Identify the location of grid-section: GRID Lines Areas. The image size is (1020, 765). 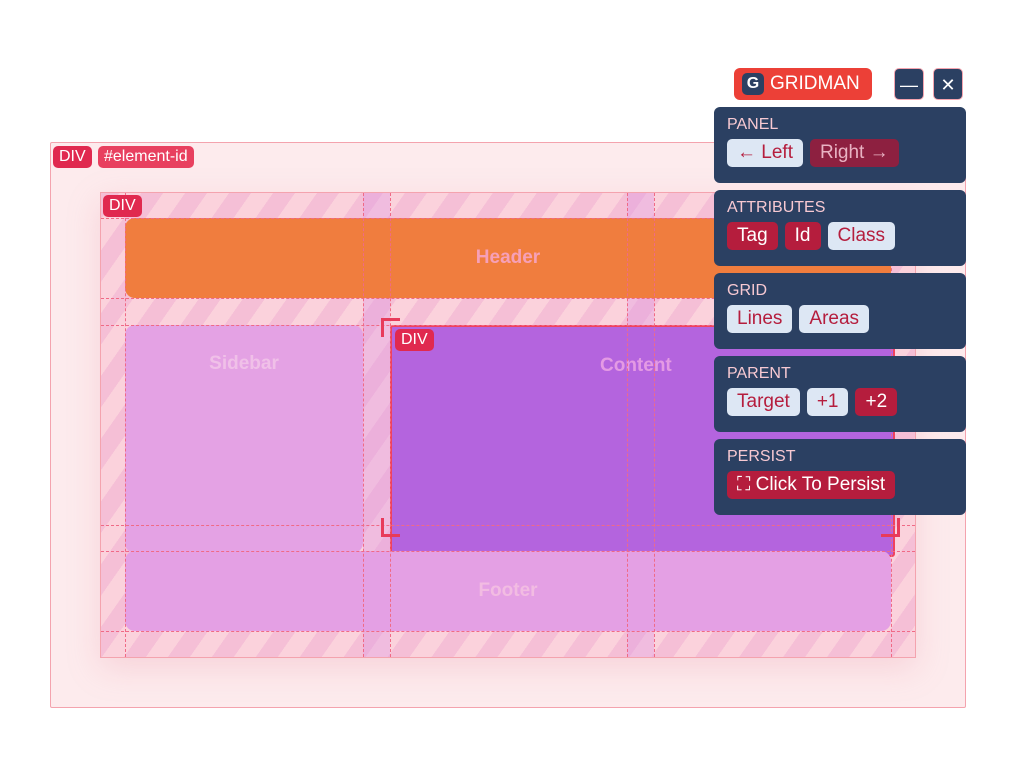
(840, 311).